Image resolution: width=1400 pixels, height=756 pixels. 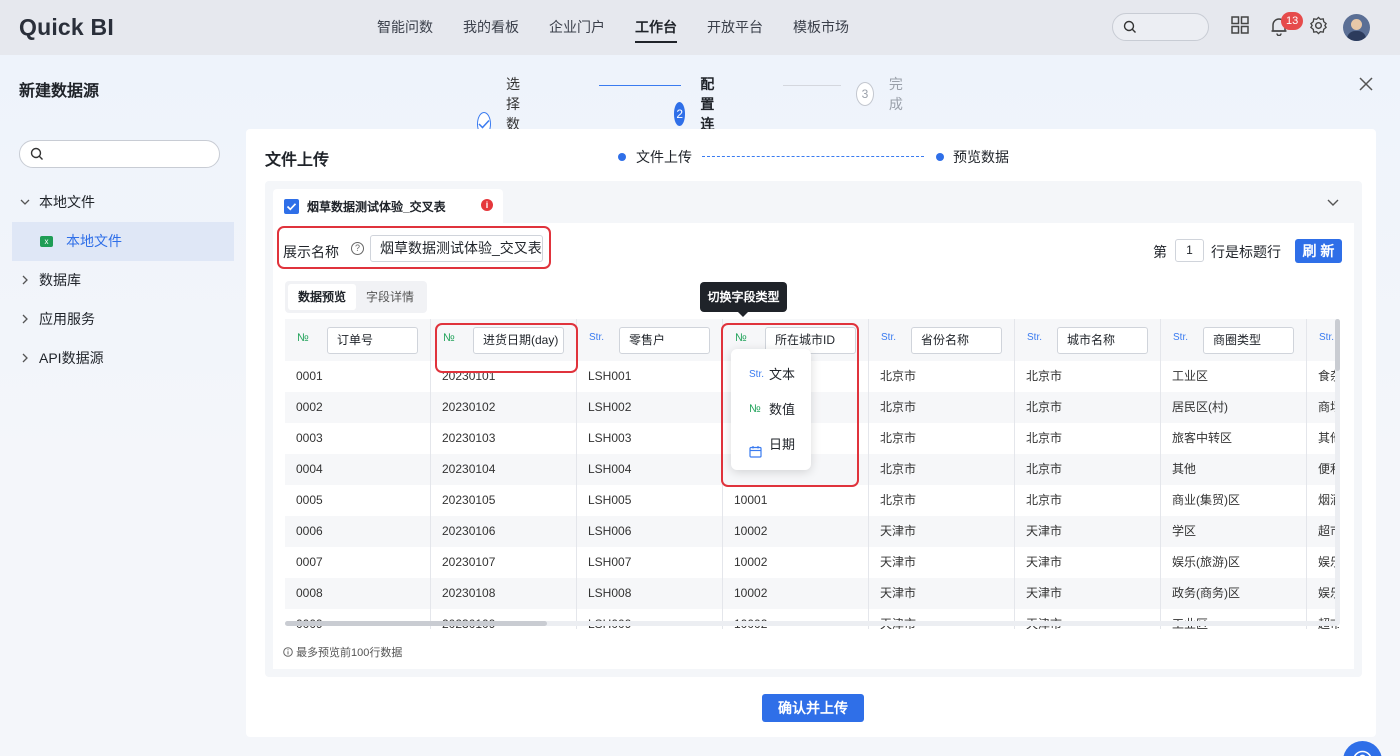 I want to click on file-tab: 烟草数据测试体验_交叉表 i, so click(x=388, y=206).